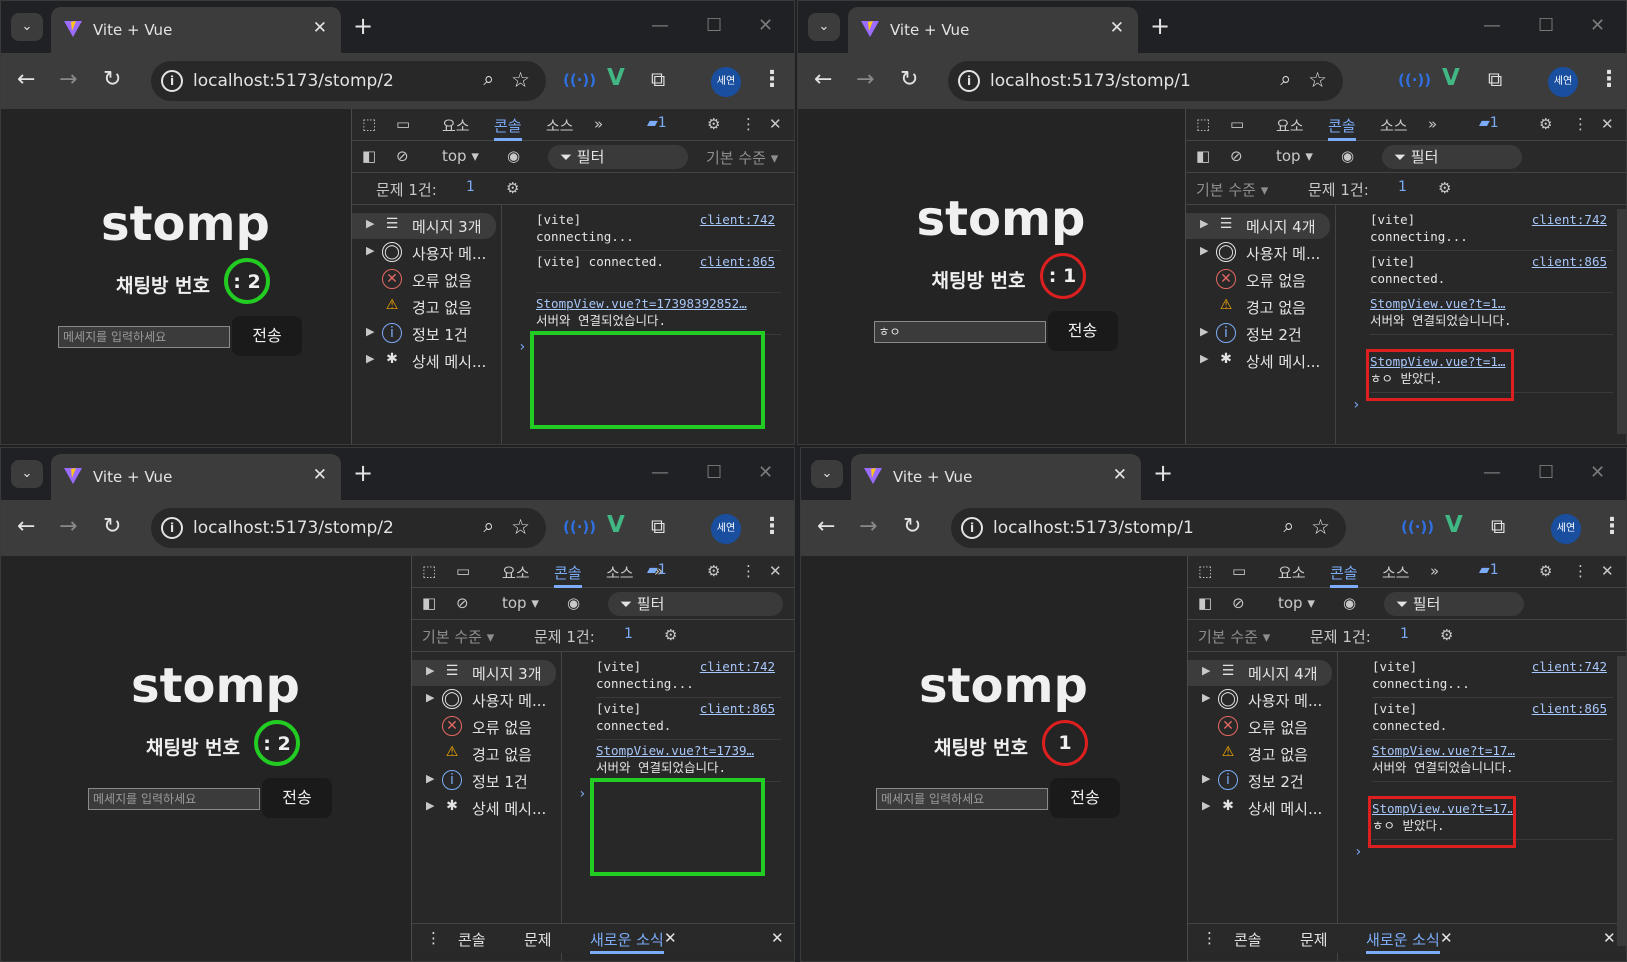 This screenshot has width=1627, height=962. What do you see at coordinates (1317, 80) in the screenshot?
I see `bookmark-star-icon: ☆` at bounding box center [1317, 80].